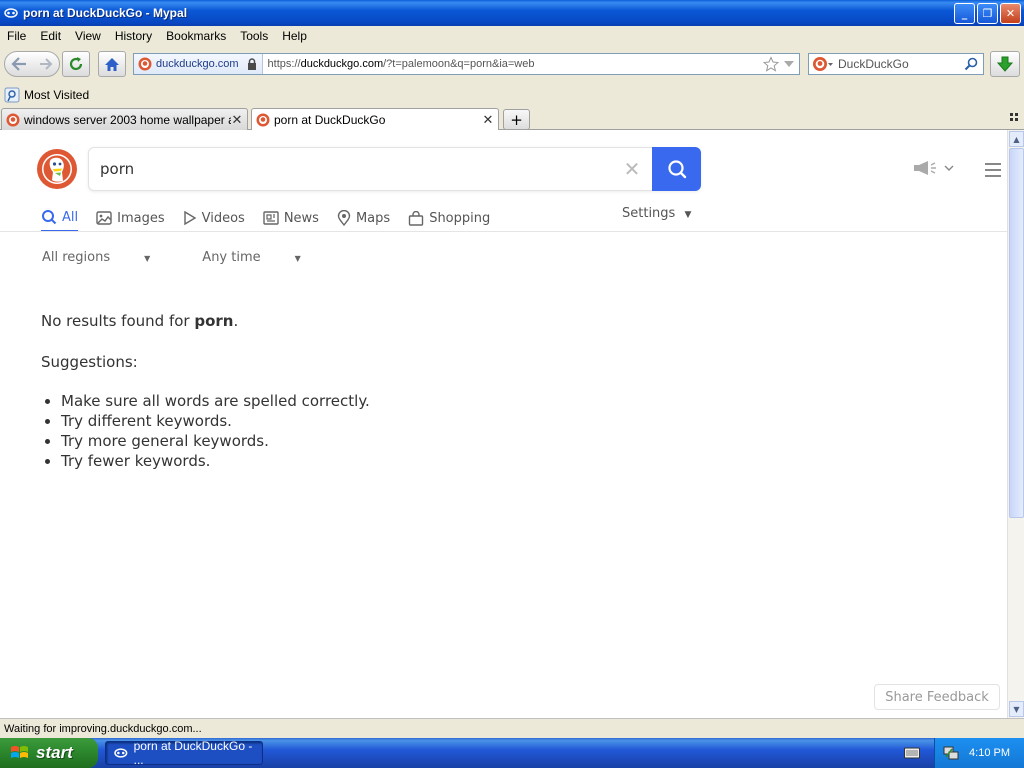  Describe the element at coordinates (76, 257) in the screenshot. I see `region-filter-label: All regions` at that location.